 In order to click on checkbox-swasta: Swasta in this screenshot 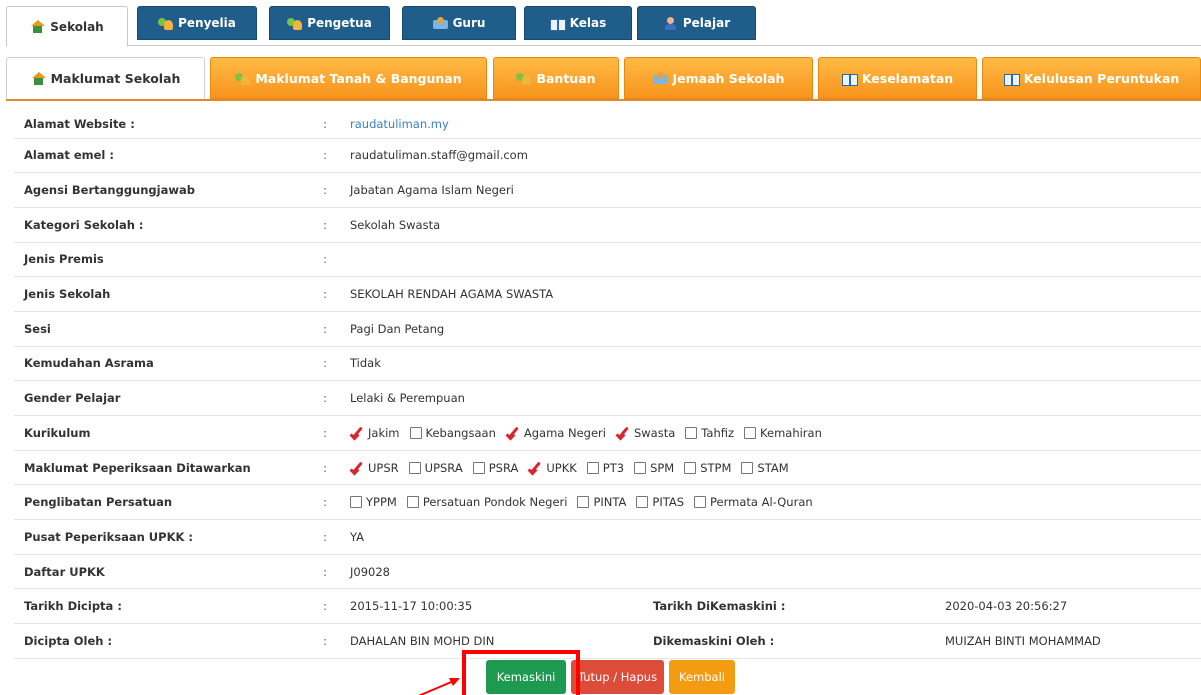, I will do `click(645, 433)`.